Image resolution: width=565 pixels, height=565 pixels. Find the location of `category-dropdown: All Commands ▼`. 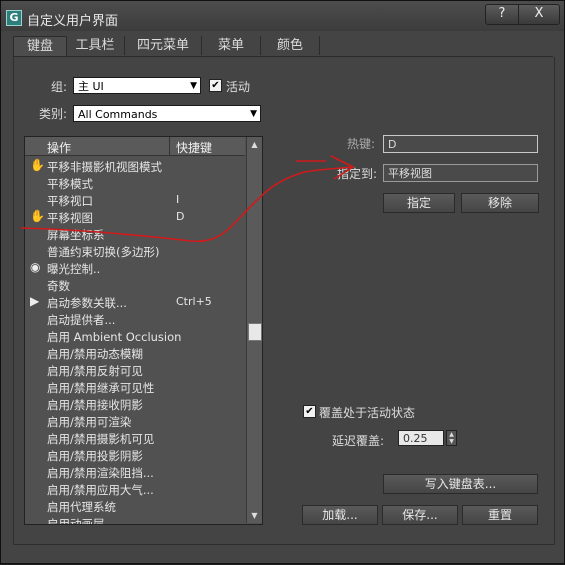

category-dropdown: All Commands ▼ is located at coordinates (167, 113).